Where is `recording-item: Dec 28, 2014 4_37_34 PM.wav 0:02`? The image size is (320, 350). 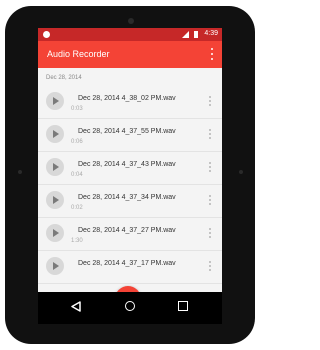 recording-item: Dec 28, 2014 4_37_34 PM.wav 0:02 is located at coordinates (130, 201).